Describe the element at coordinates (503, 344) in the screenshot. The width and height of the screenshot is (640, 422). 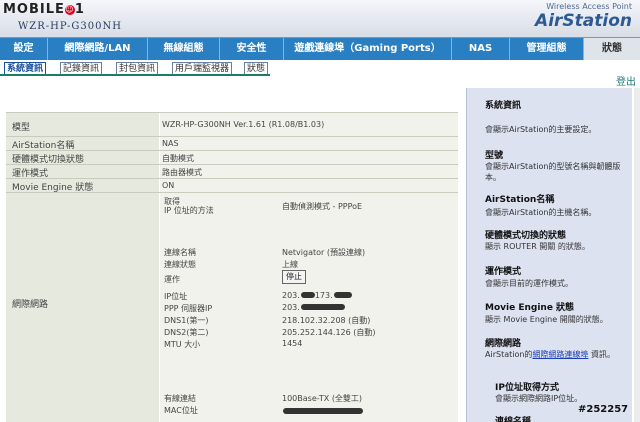
I see `help-title: 網際網路` at that location.